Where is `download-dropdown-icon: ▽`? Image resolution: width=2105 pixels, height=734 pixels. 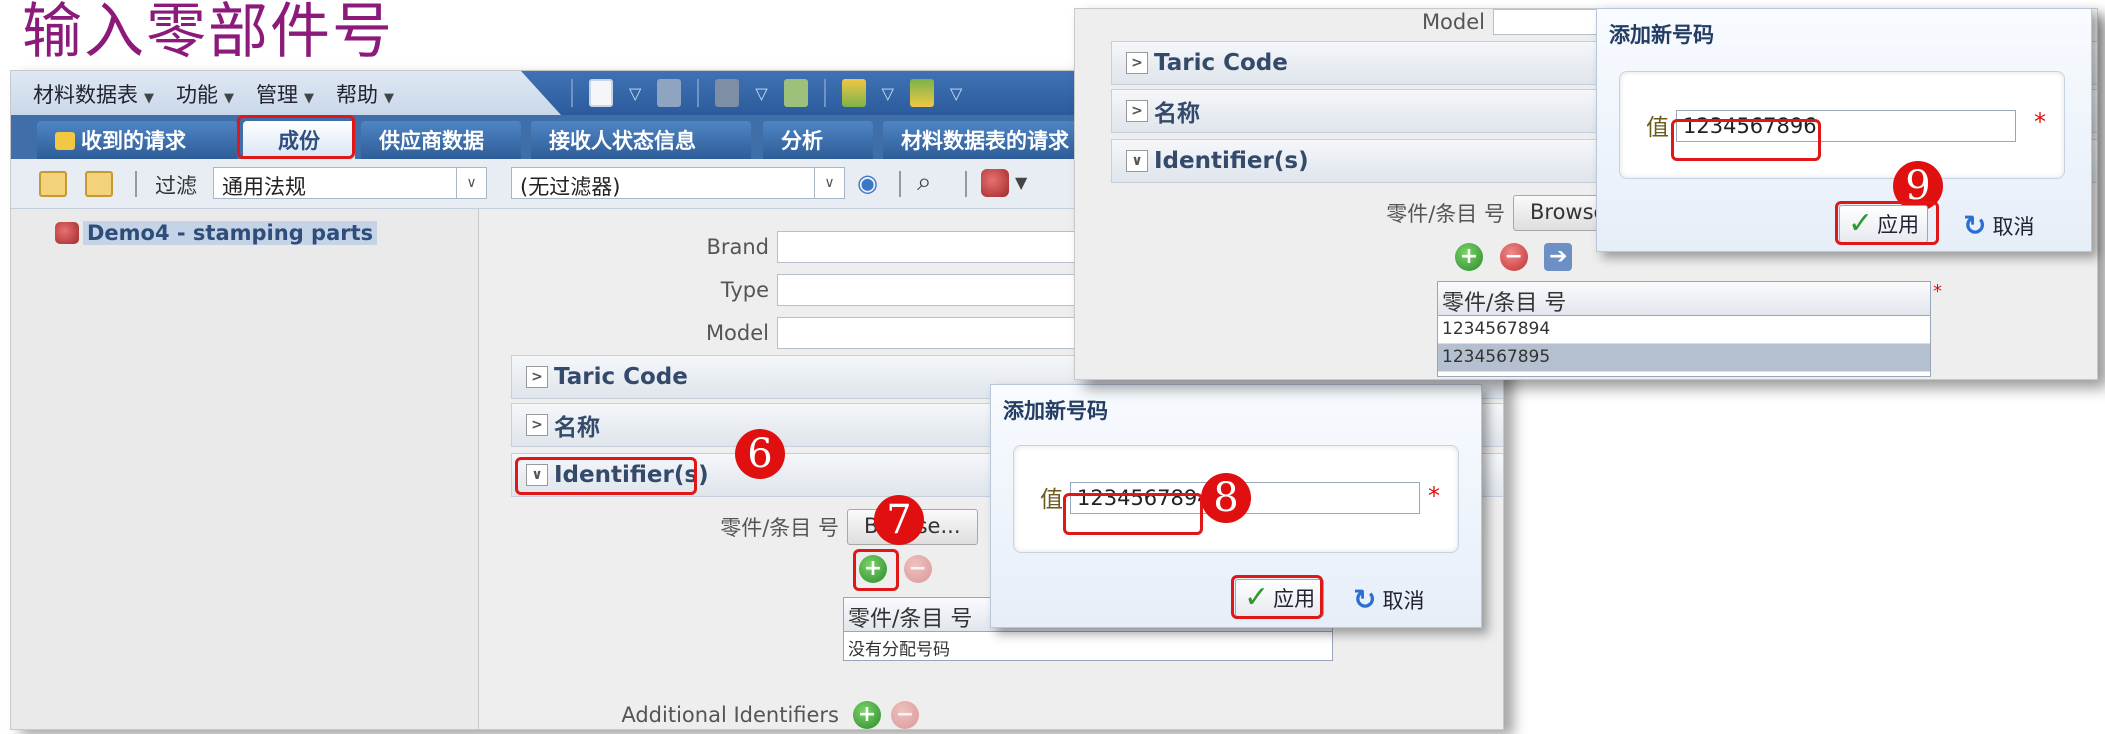
download-dropdown-icon: ▽ is located at coordinates (888, 93).